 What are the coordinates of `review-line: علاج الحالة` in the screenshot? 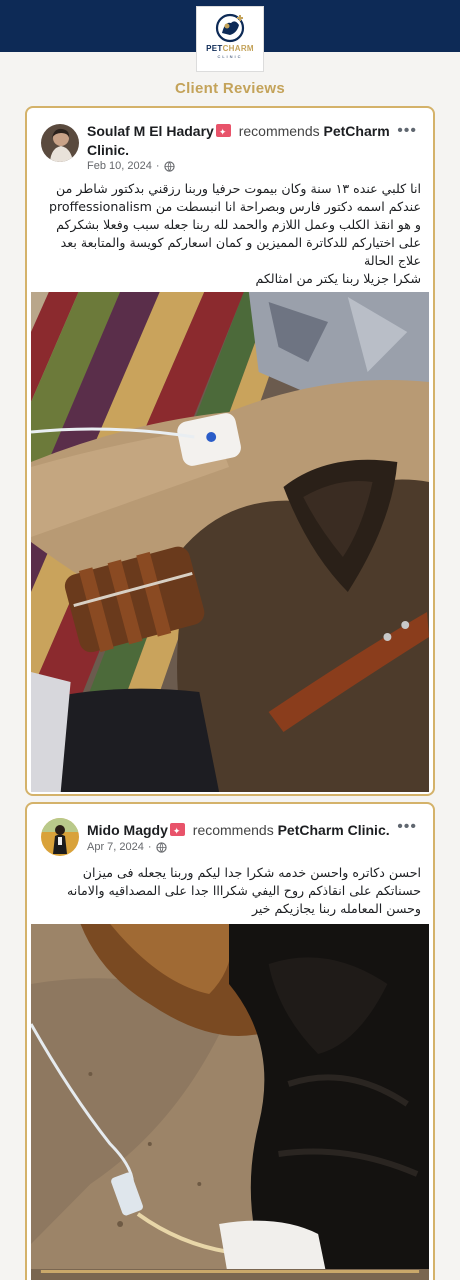 It's located at (392, 260).